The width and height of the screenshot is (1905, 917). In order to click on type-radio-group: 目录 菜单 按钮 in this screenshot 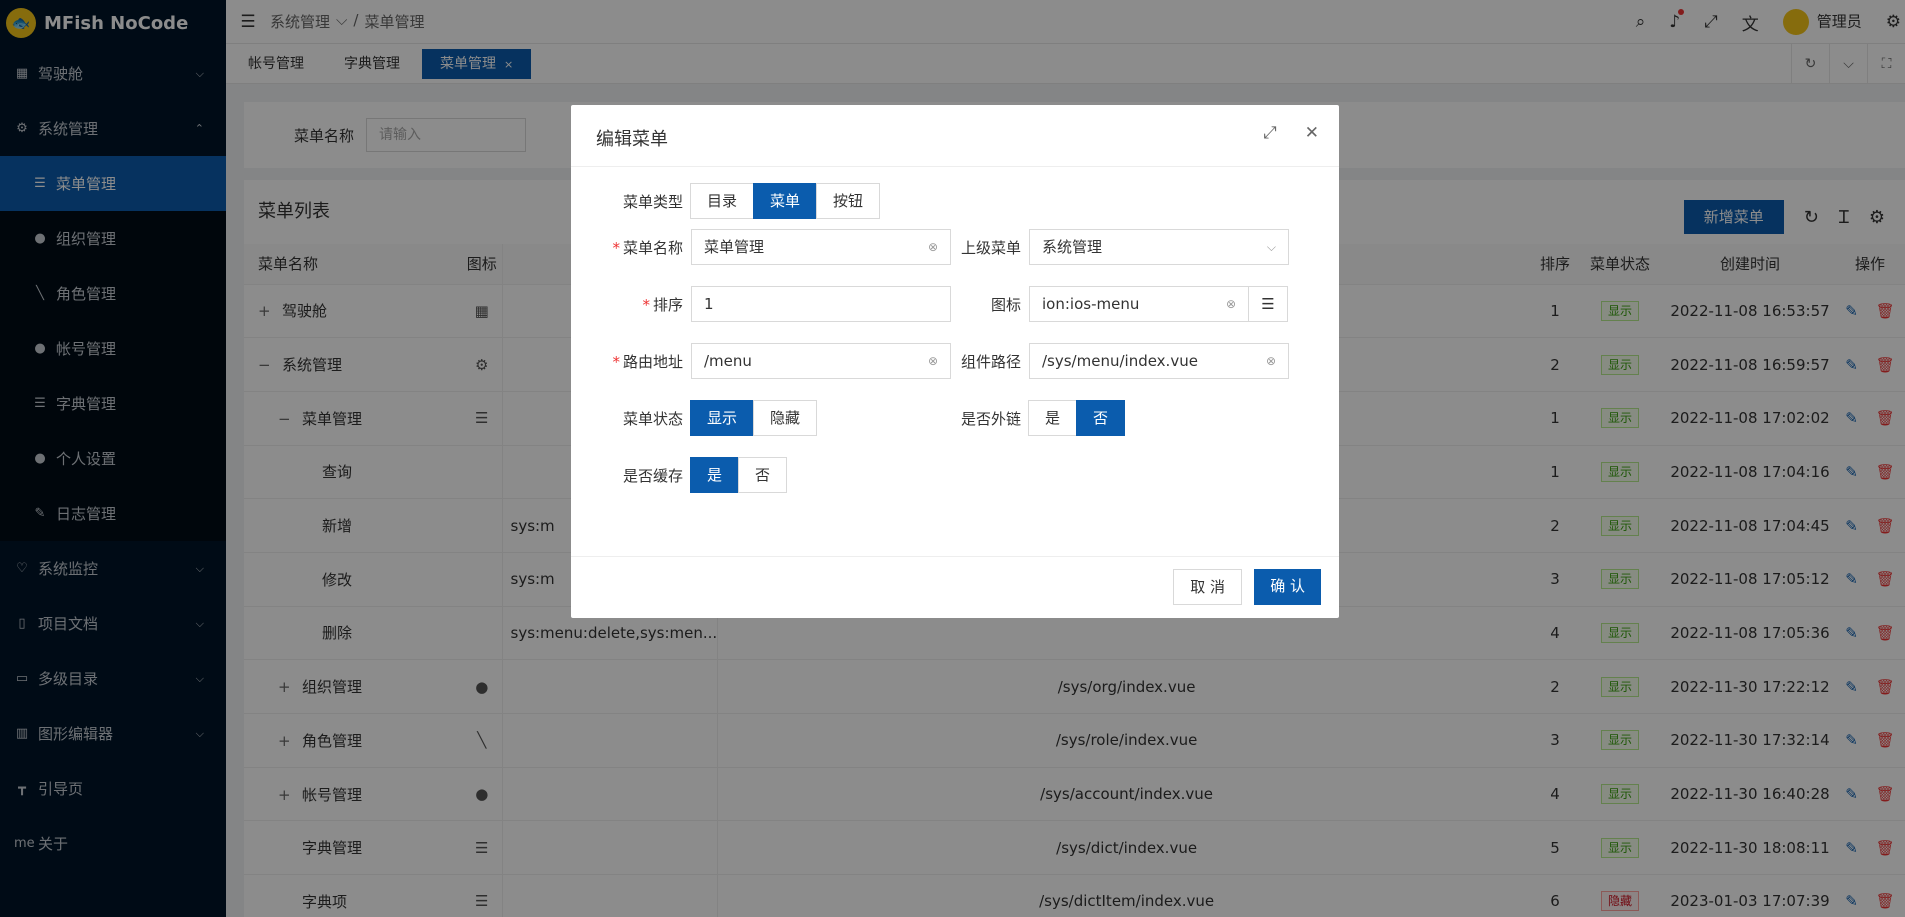, I will do `click(785, 201)`.